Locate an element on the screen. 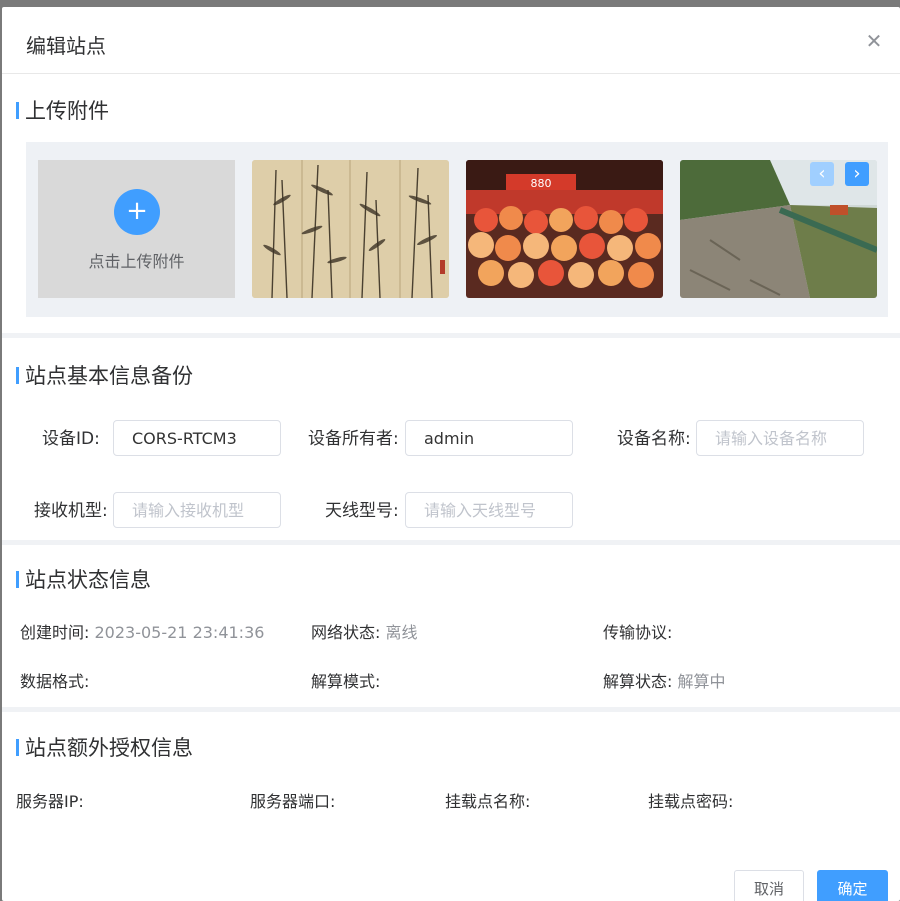  attachment-thumbnail-apples: 880 is located at coordinates (564, 229).